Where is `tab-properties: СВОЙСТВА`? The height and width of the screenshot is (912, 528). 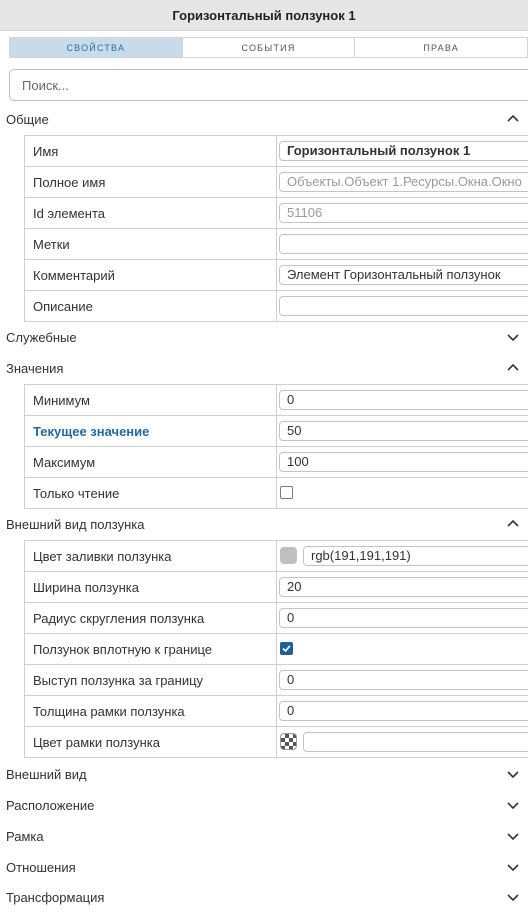
tab-properties: СВОЙСТВА is located at coordinates (96, 47).